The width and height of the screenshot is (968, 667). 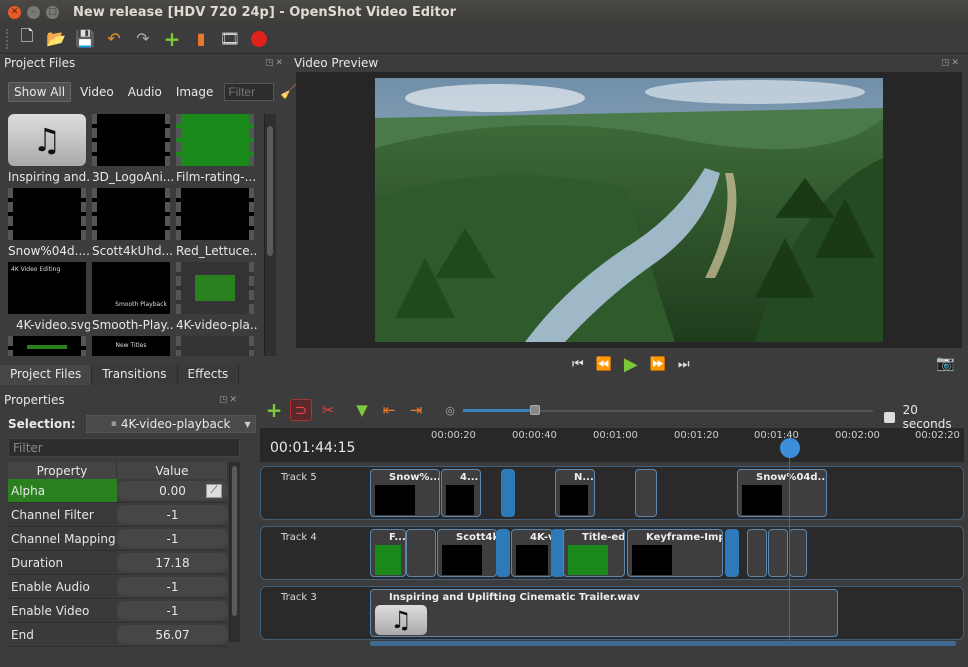 What do you see at coordinates (56, 39) in the screenshot?
I see `open-project-icon: 📂` at bounding box center [56, 39].